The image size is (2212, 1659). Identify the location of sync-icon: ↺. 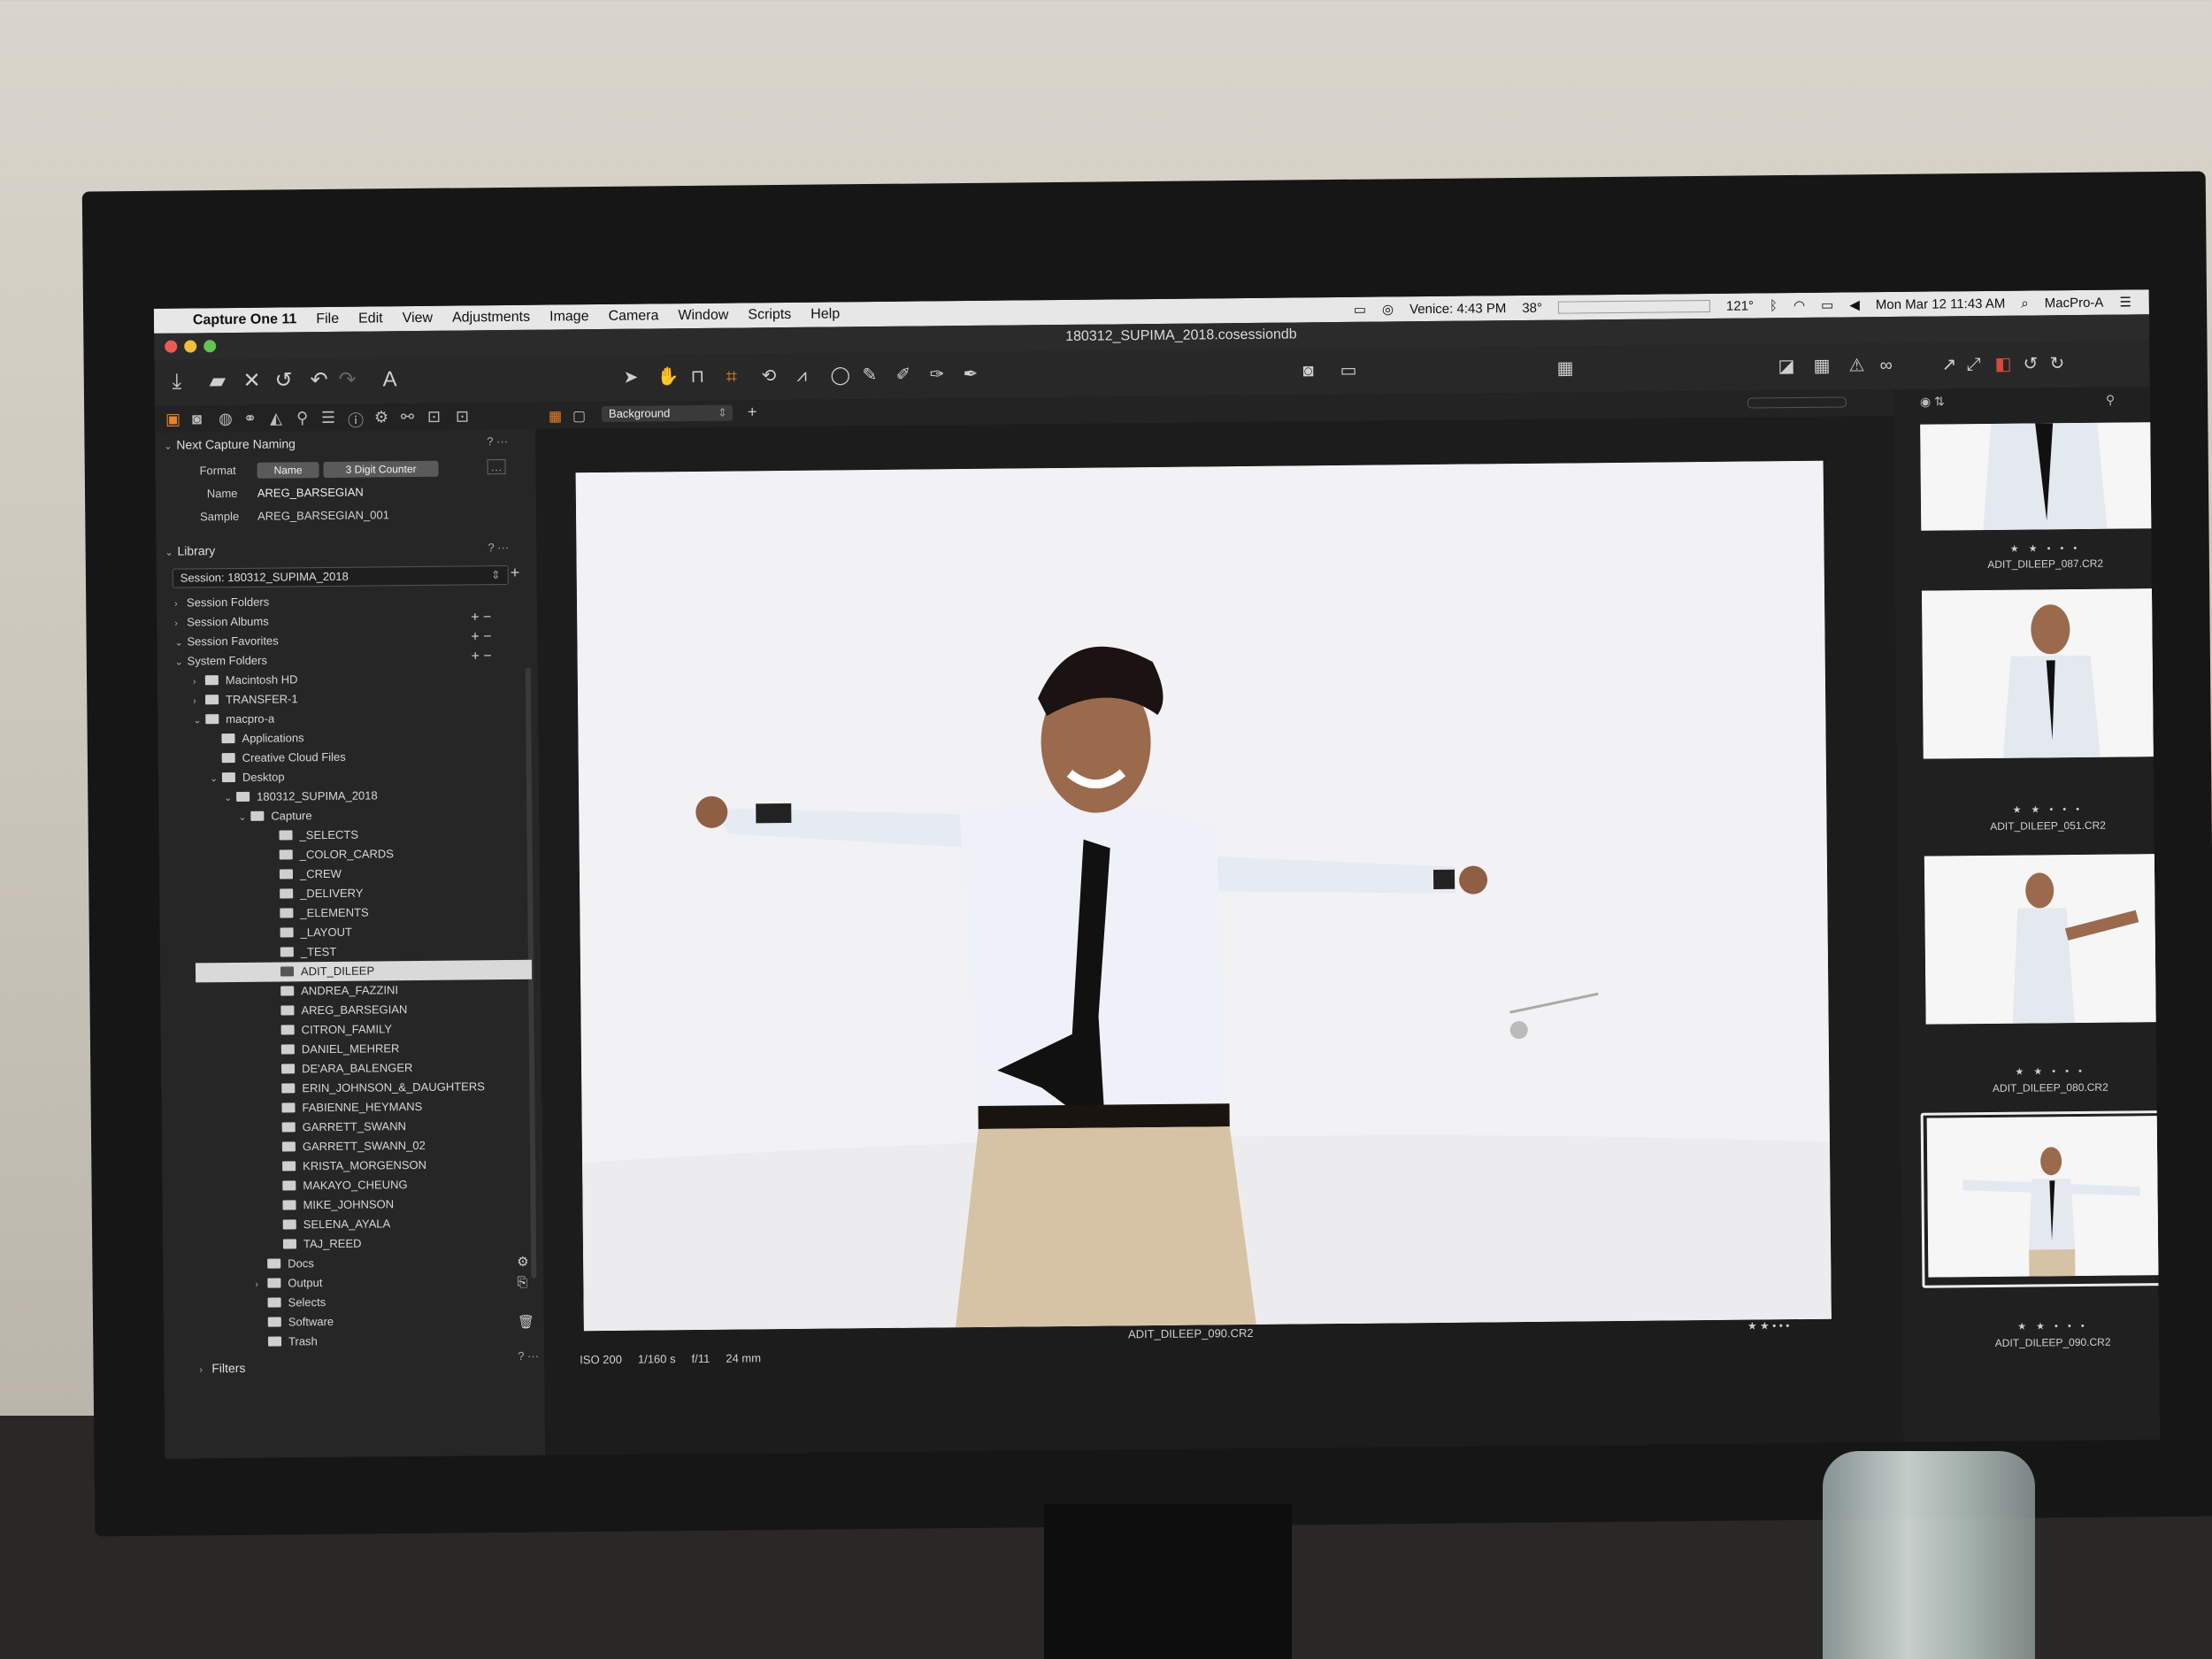
(283, 380).